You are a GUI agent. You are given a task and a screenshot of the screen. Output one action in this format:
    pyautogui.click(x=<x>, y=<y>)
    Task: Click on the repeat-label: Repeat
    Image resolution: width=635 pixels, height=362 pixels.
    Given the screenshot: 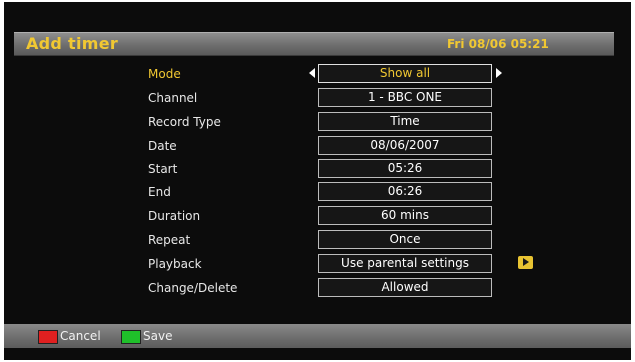 What is the action you would take?
    pyautogui.click(x=169, y=240)
    